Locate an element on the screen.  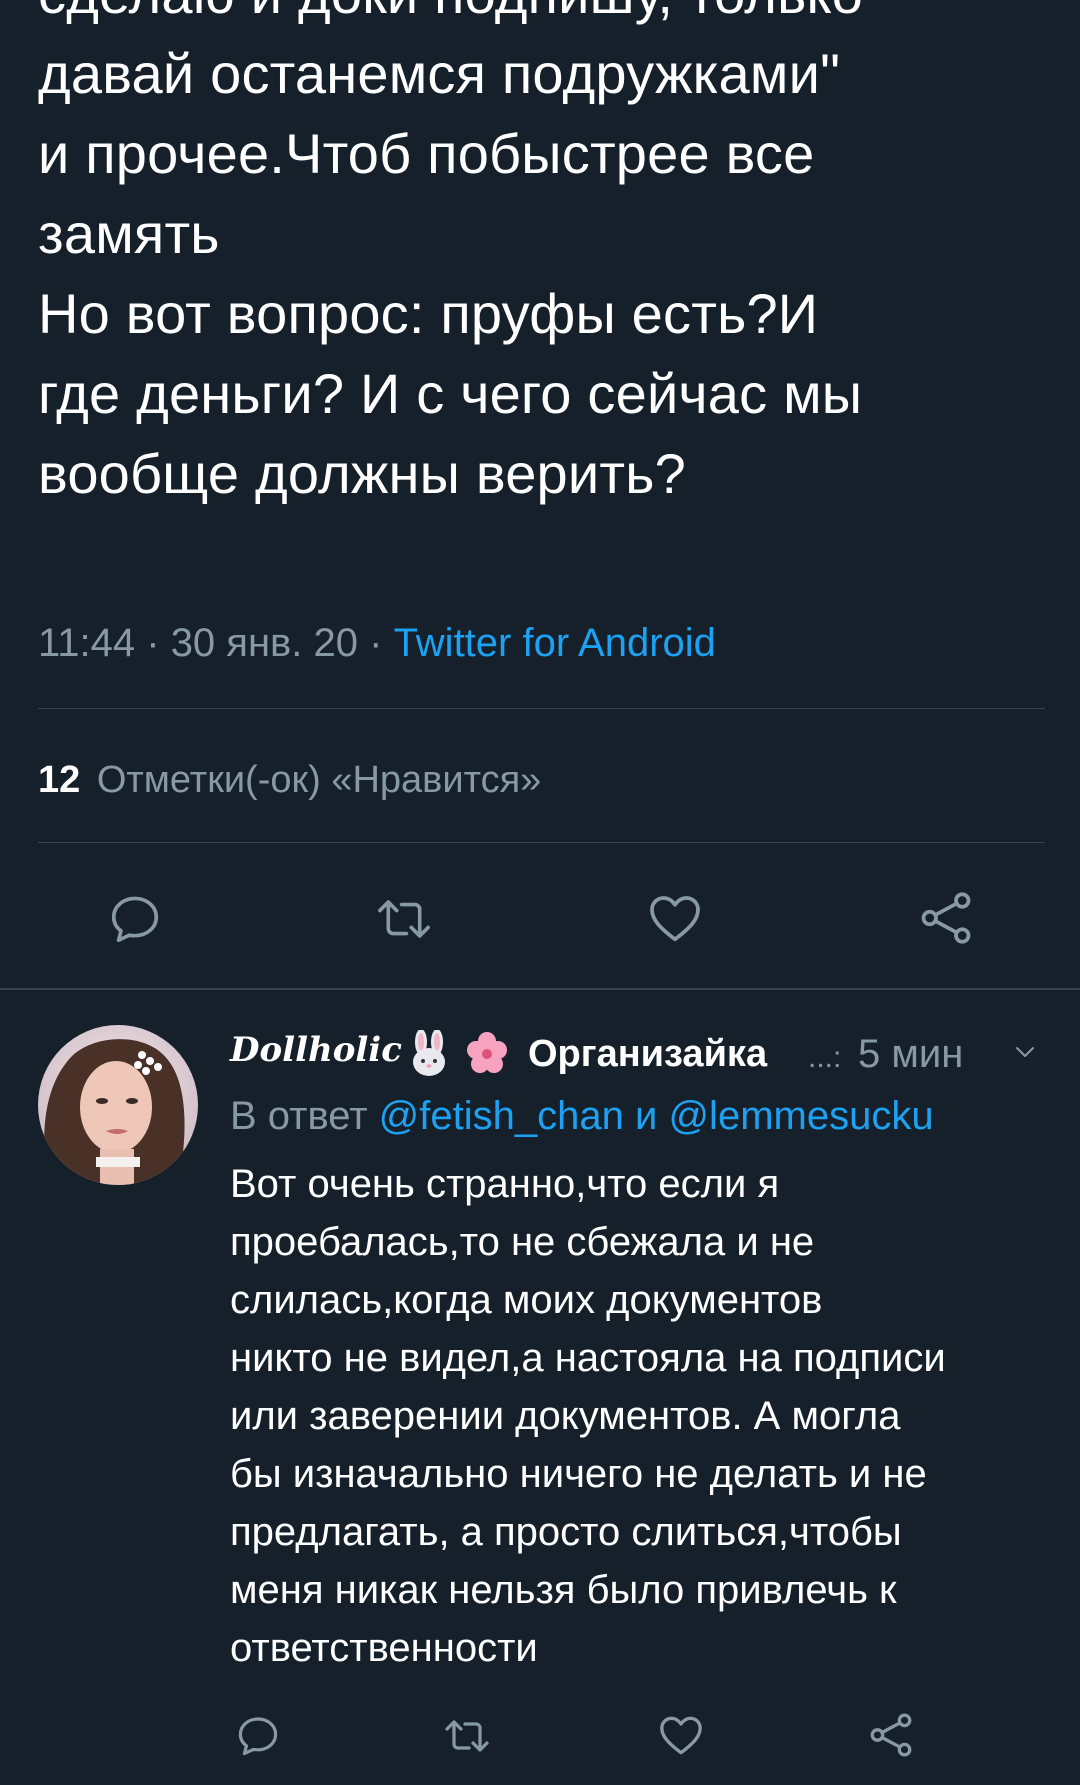
reply-to-line: В ответ @fetish_chan и @lemmesucku is located at coordinates (582, 1116).